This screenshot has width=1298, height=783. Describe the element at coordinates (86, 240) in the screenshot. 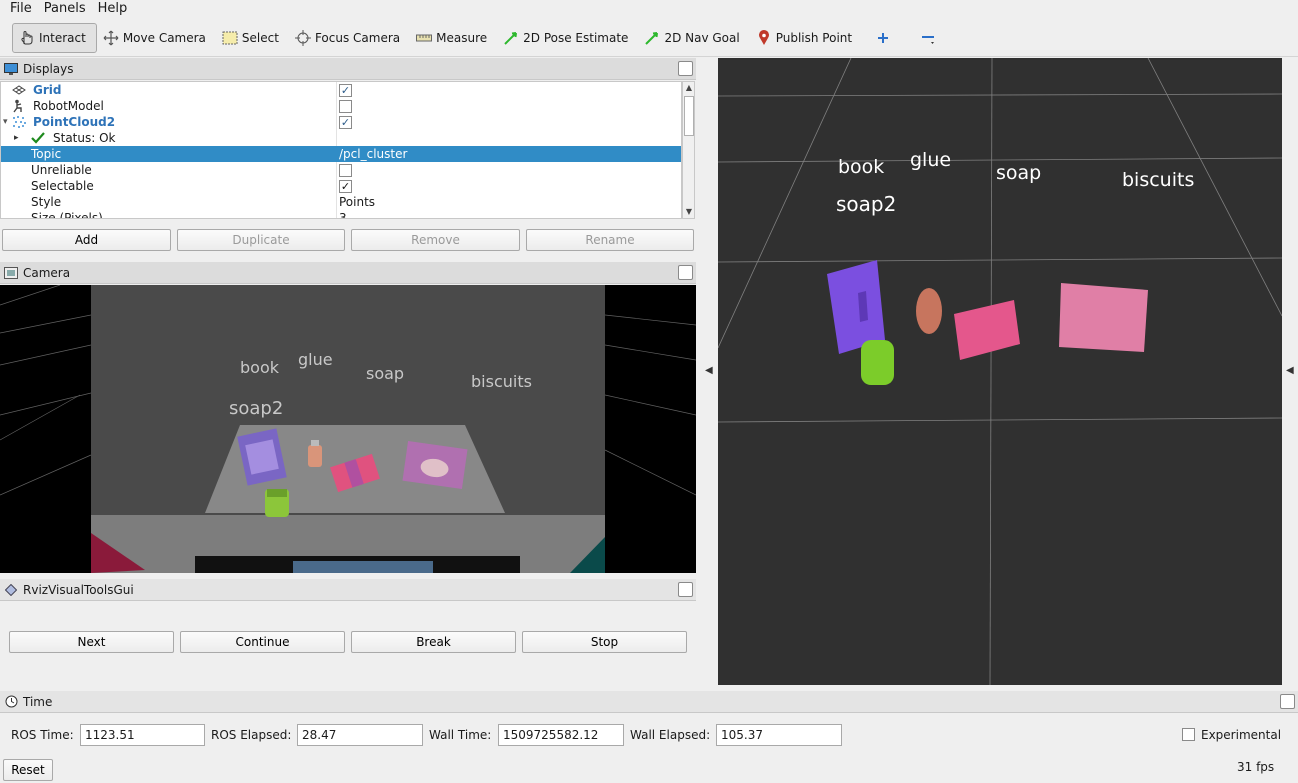

I see `add-button: Add` at that location.